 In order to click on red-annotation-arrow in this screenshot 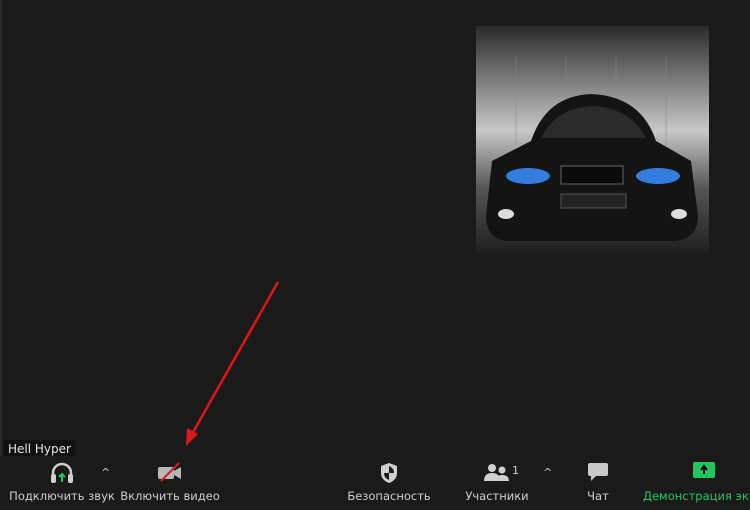, I will do `click(233, 363)`.